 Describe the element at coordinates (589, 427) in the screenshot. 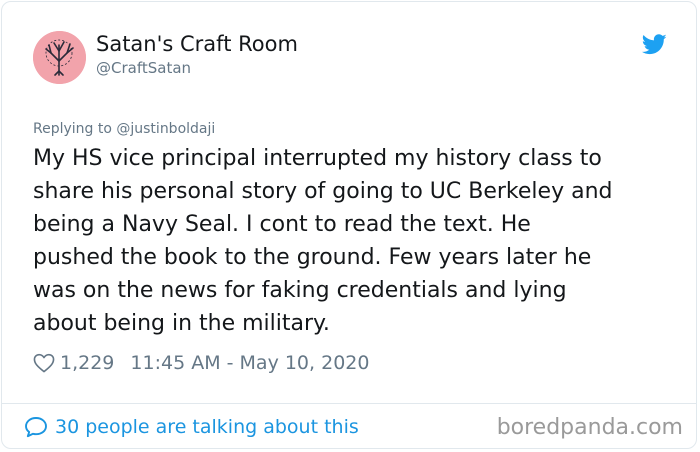

I see `watermark: boredpanda.com` at that location.